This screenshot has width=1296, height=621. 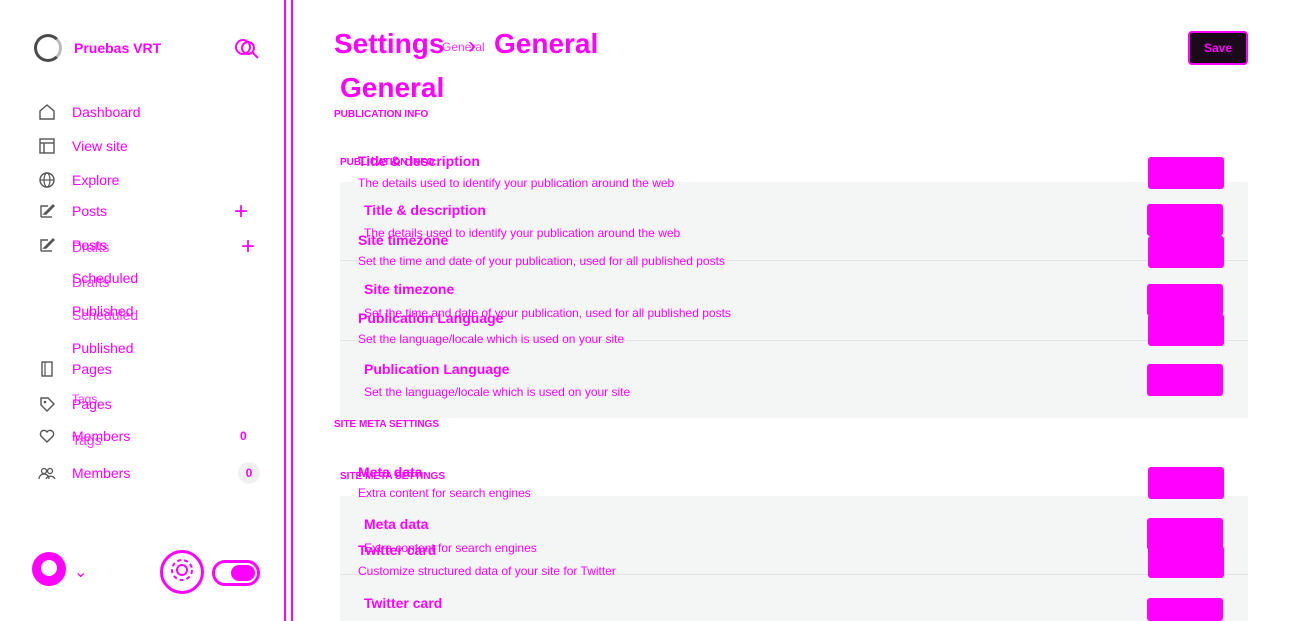 What do you see at coordinates (390, 472) in the screenshot?
I see `row-meta-title: Meta data` at bounding box center [390, 472].